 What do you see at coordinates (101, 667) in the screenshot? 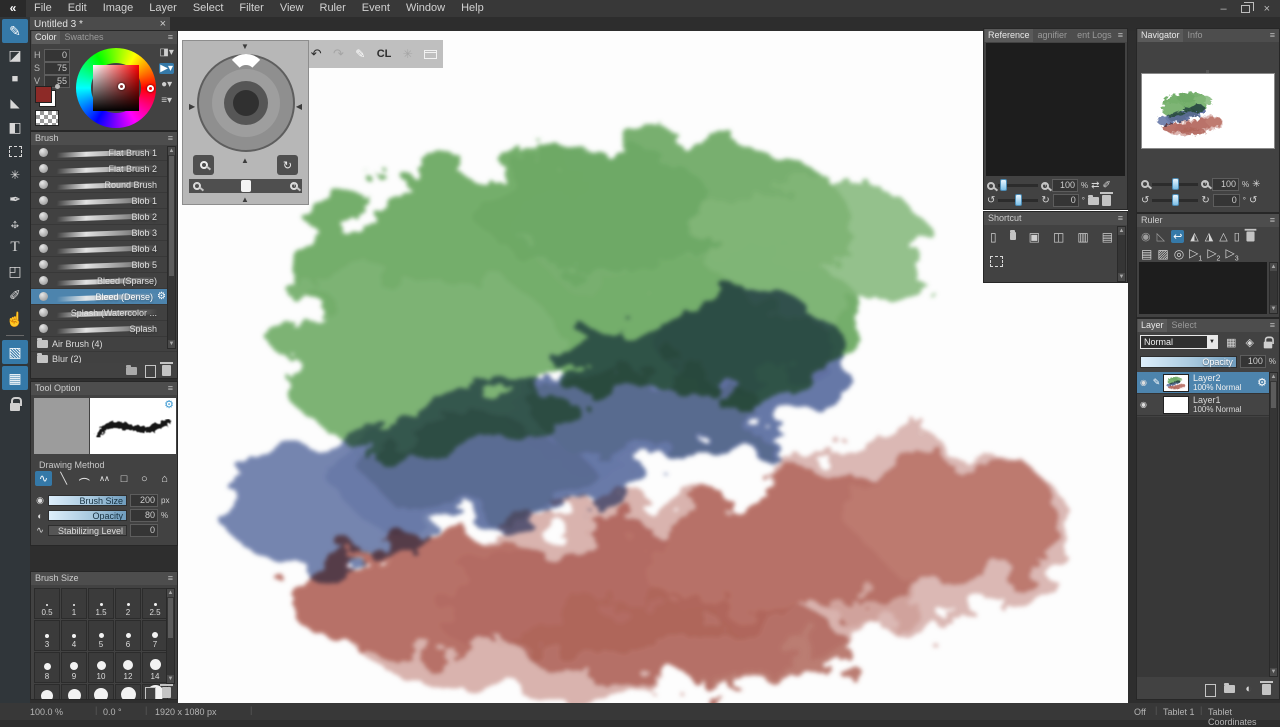
I see `size-cell: 10` at bounding box center [101, 667].